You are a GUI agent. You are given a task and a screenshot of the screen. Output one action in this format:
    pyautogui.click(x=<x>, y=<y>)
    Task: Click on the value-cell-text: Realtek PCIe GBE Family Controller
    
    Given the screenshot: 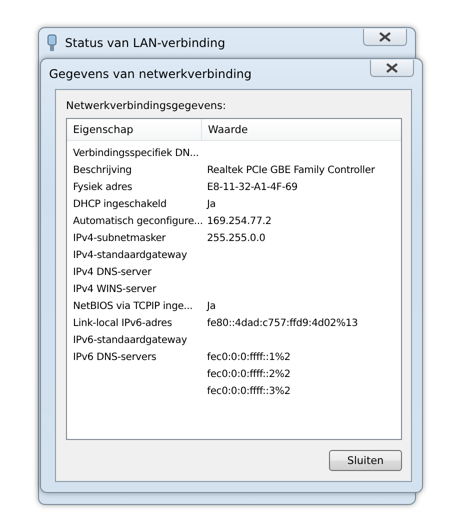 What is the action you would take?
    pyautogui.click(x=291, y=171)
    